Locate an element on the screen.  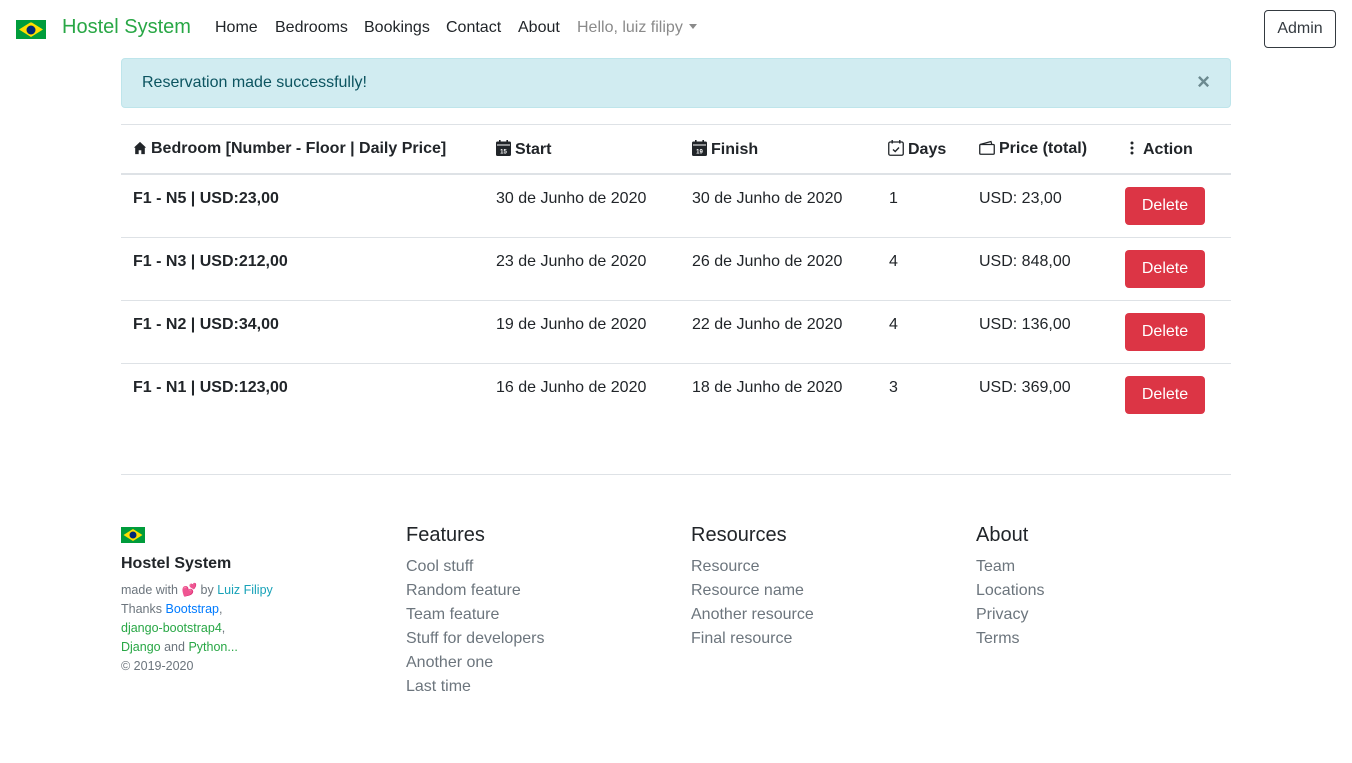
footer-link: Another one is located at coordinates (475, 663).